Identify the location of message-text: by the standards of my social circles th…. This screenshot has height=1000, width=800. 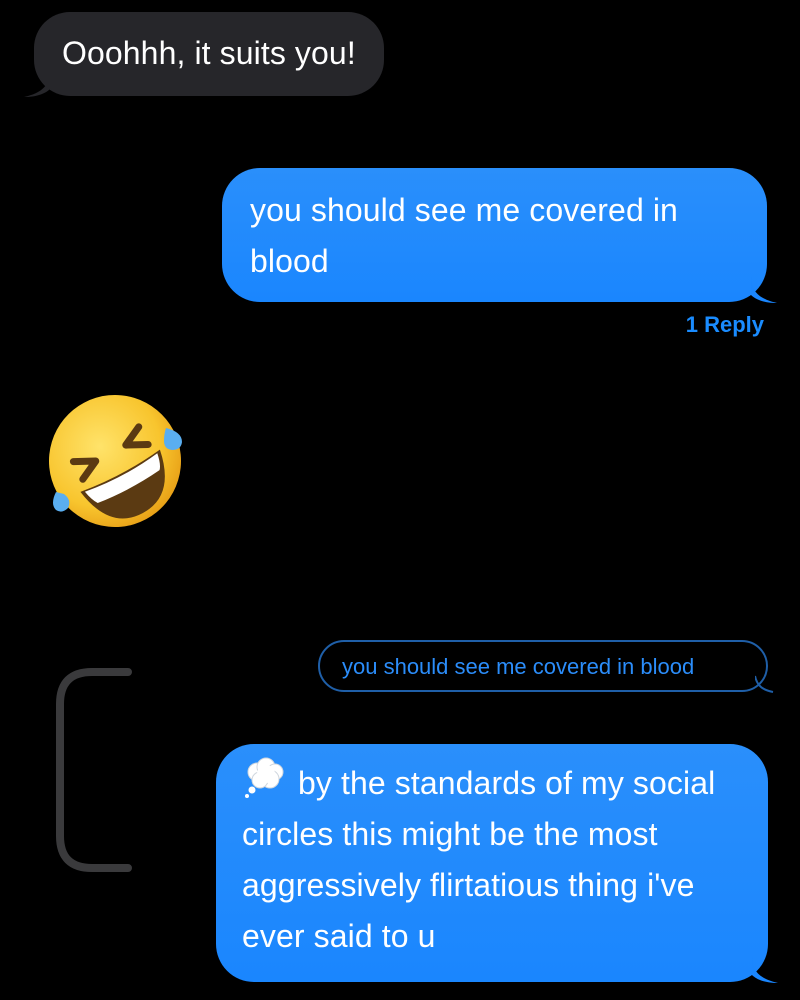
(479, 859).